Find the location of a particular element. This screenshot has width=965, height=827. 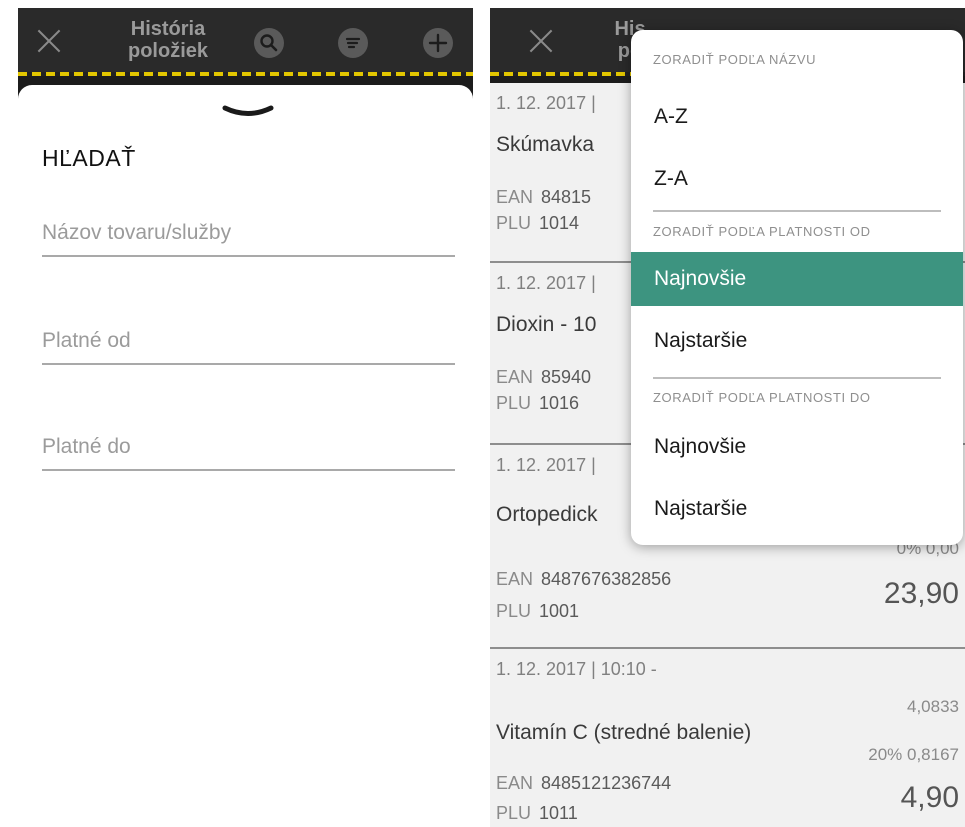

search-button is located at coordinates (269, 43).